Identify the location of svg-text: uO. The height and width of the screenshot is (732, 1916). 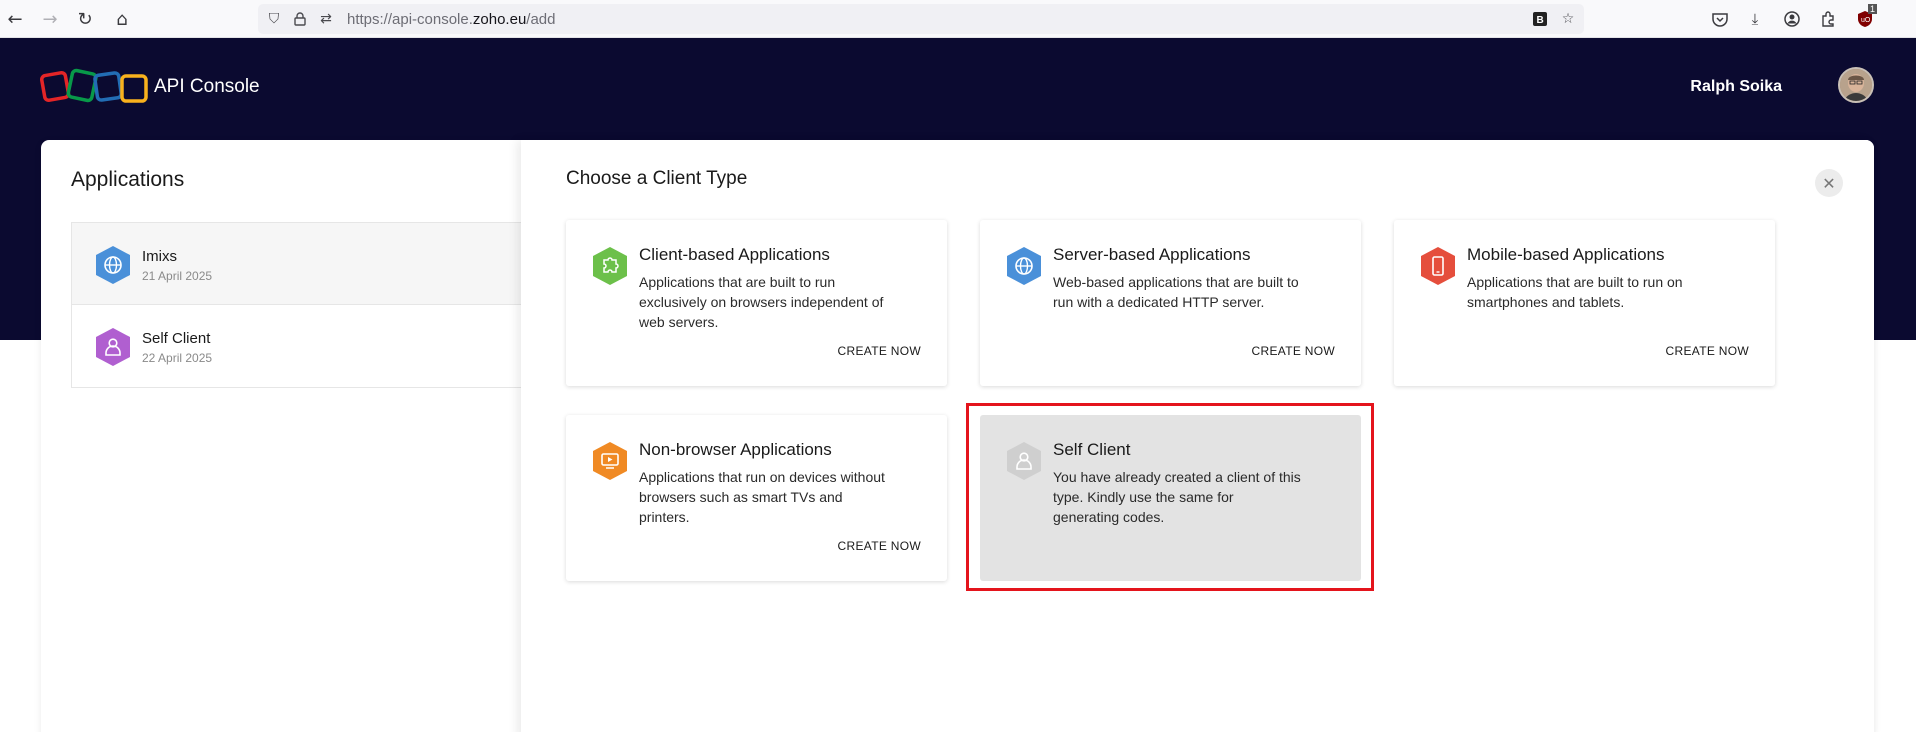
(1866, 20).